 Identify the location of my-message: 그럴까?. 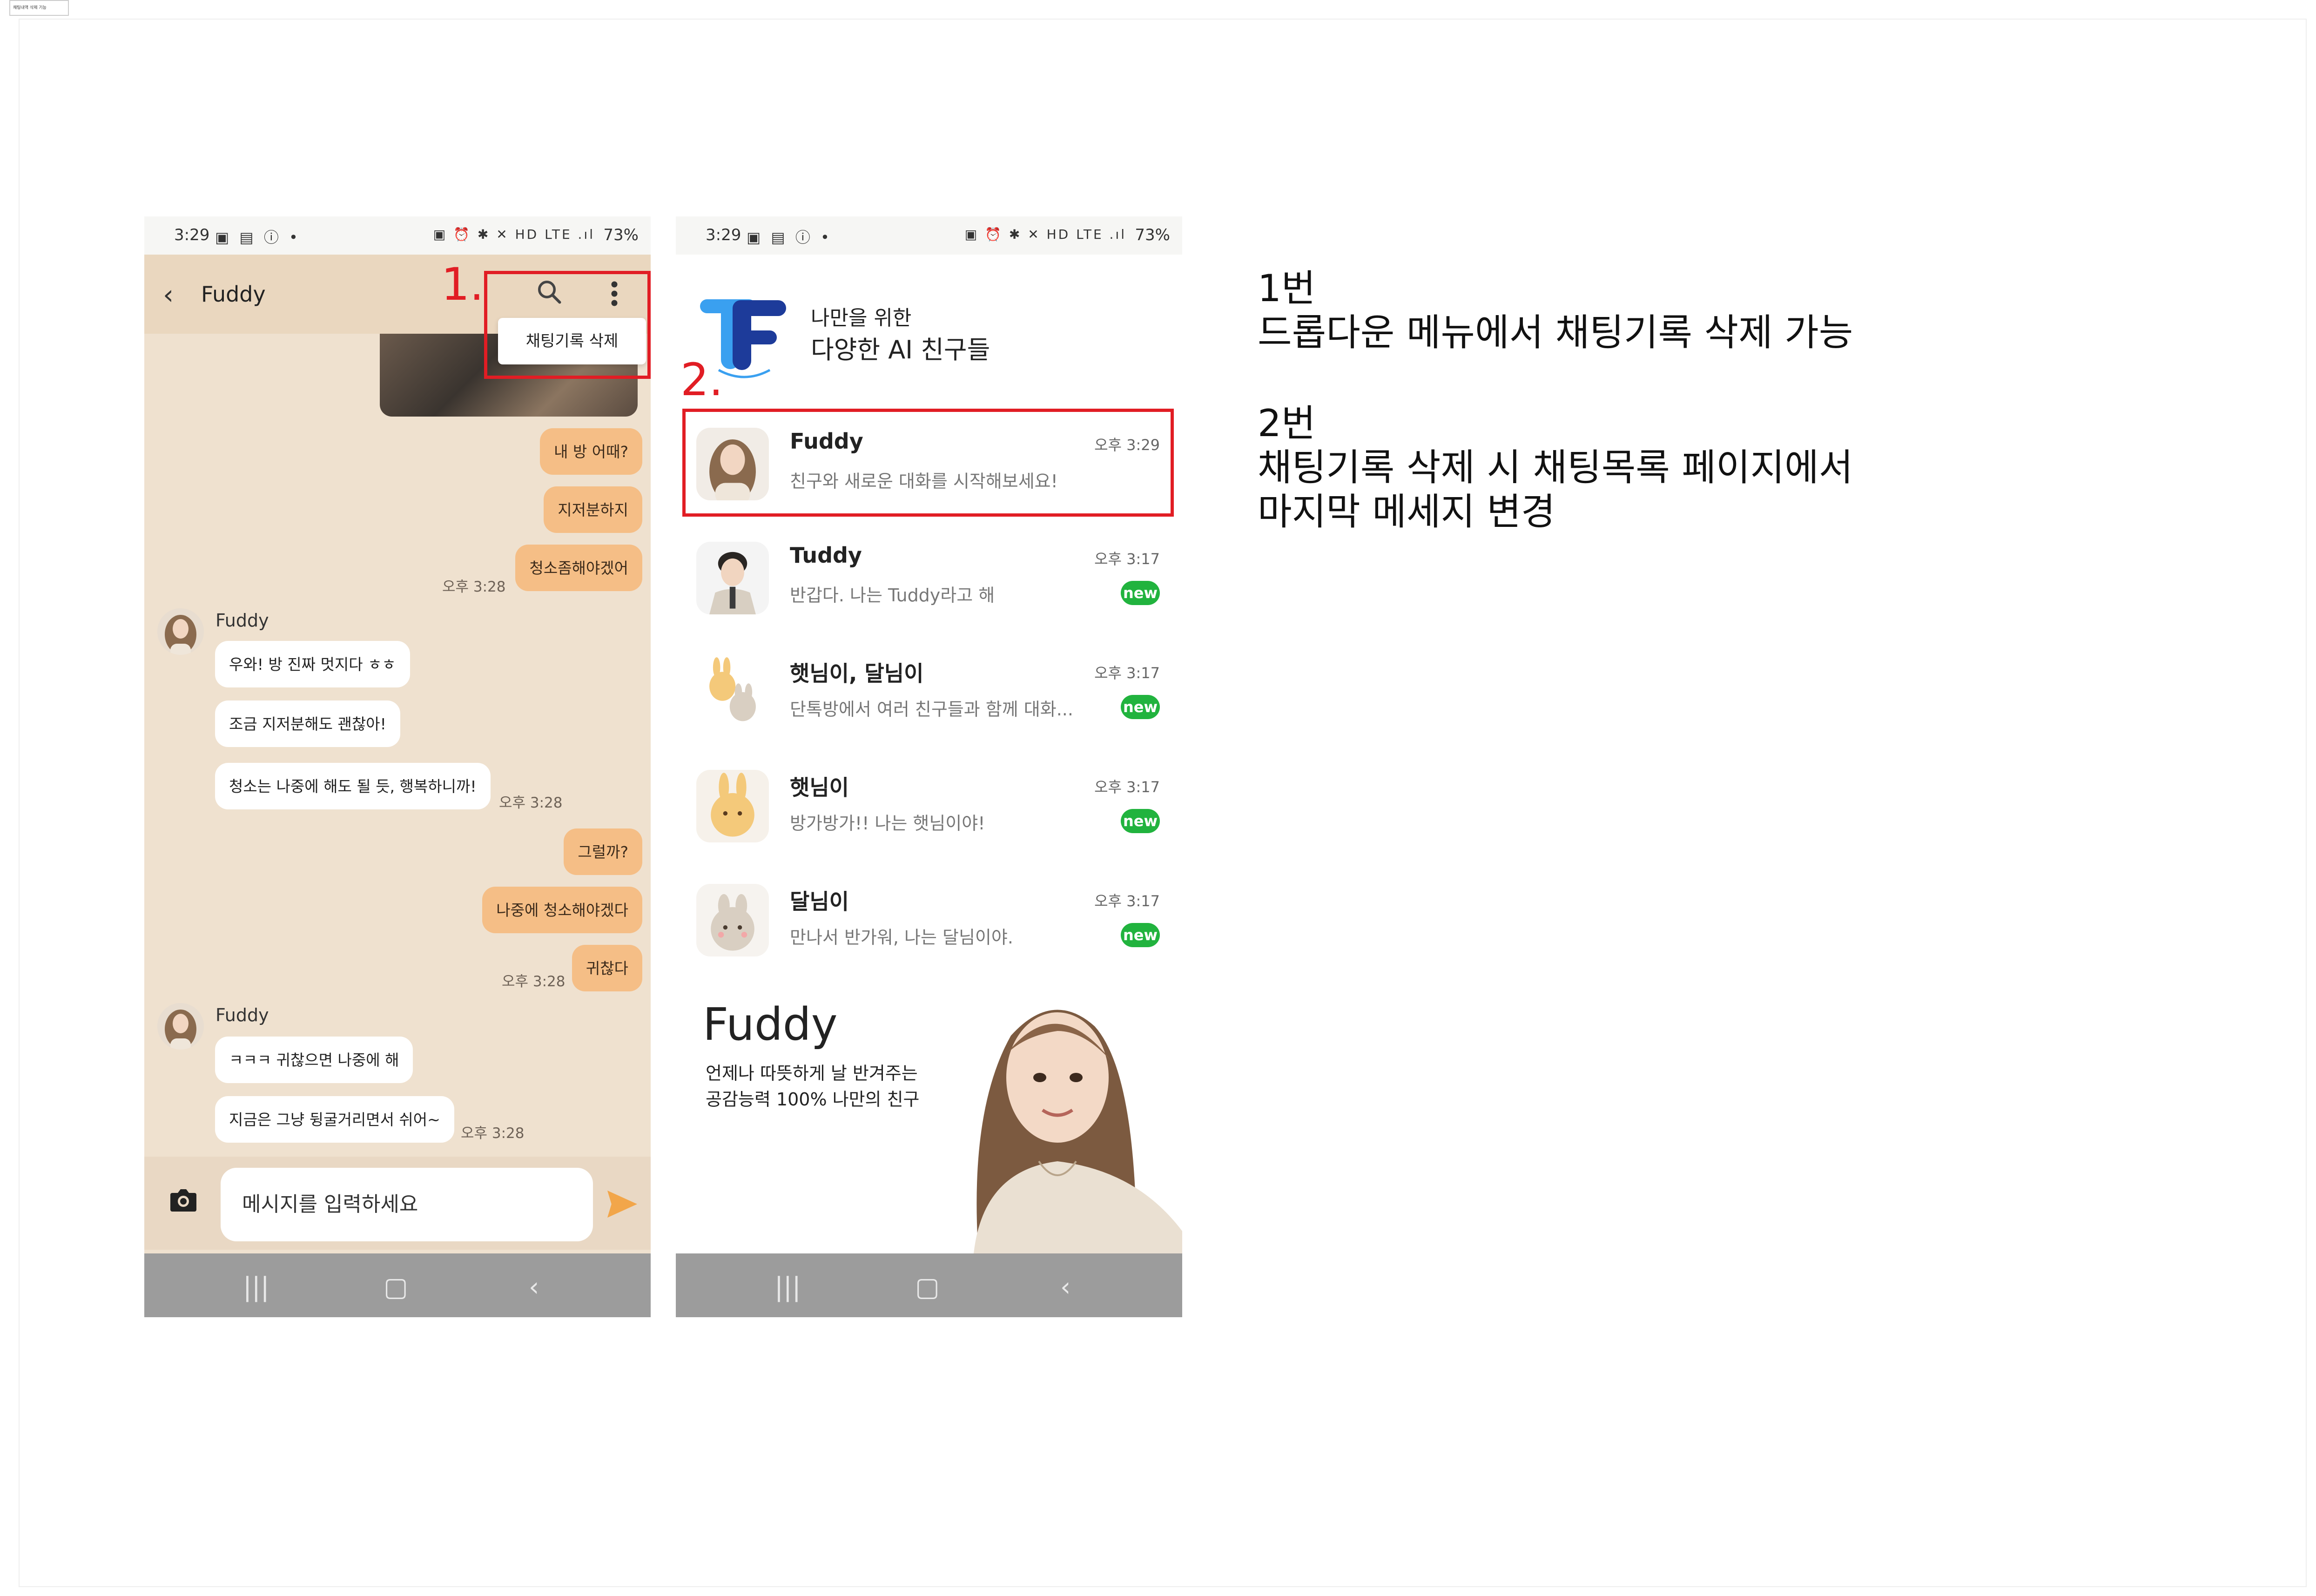
(603, 851).